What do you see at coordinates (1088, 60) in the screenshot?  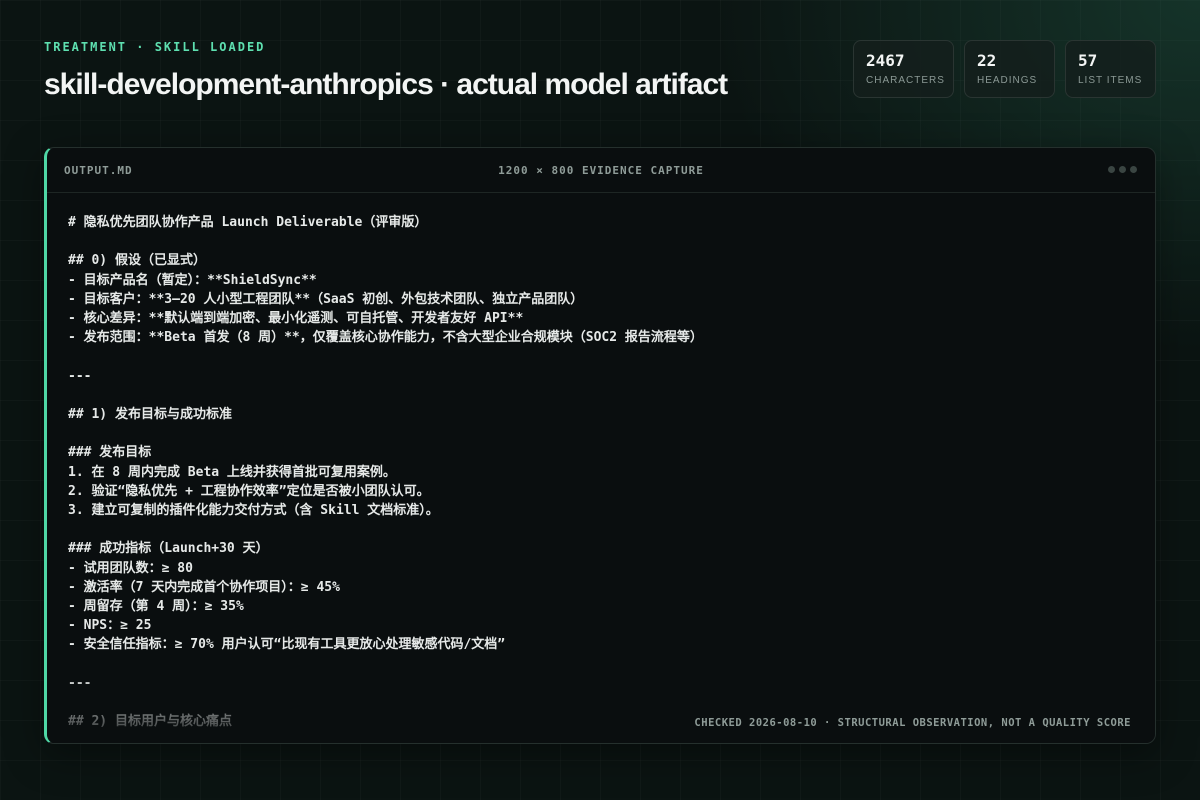 I see `stat-value: 57` at bounding box center [1088, 60].